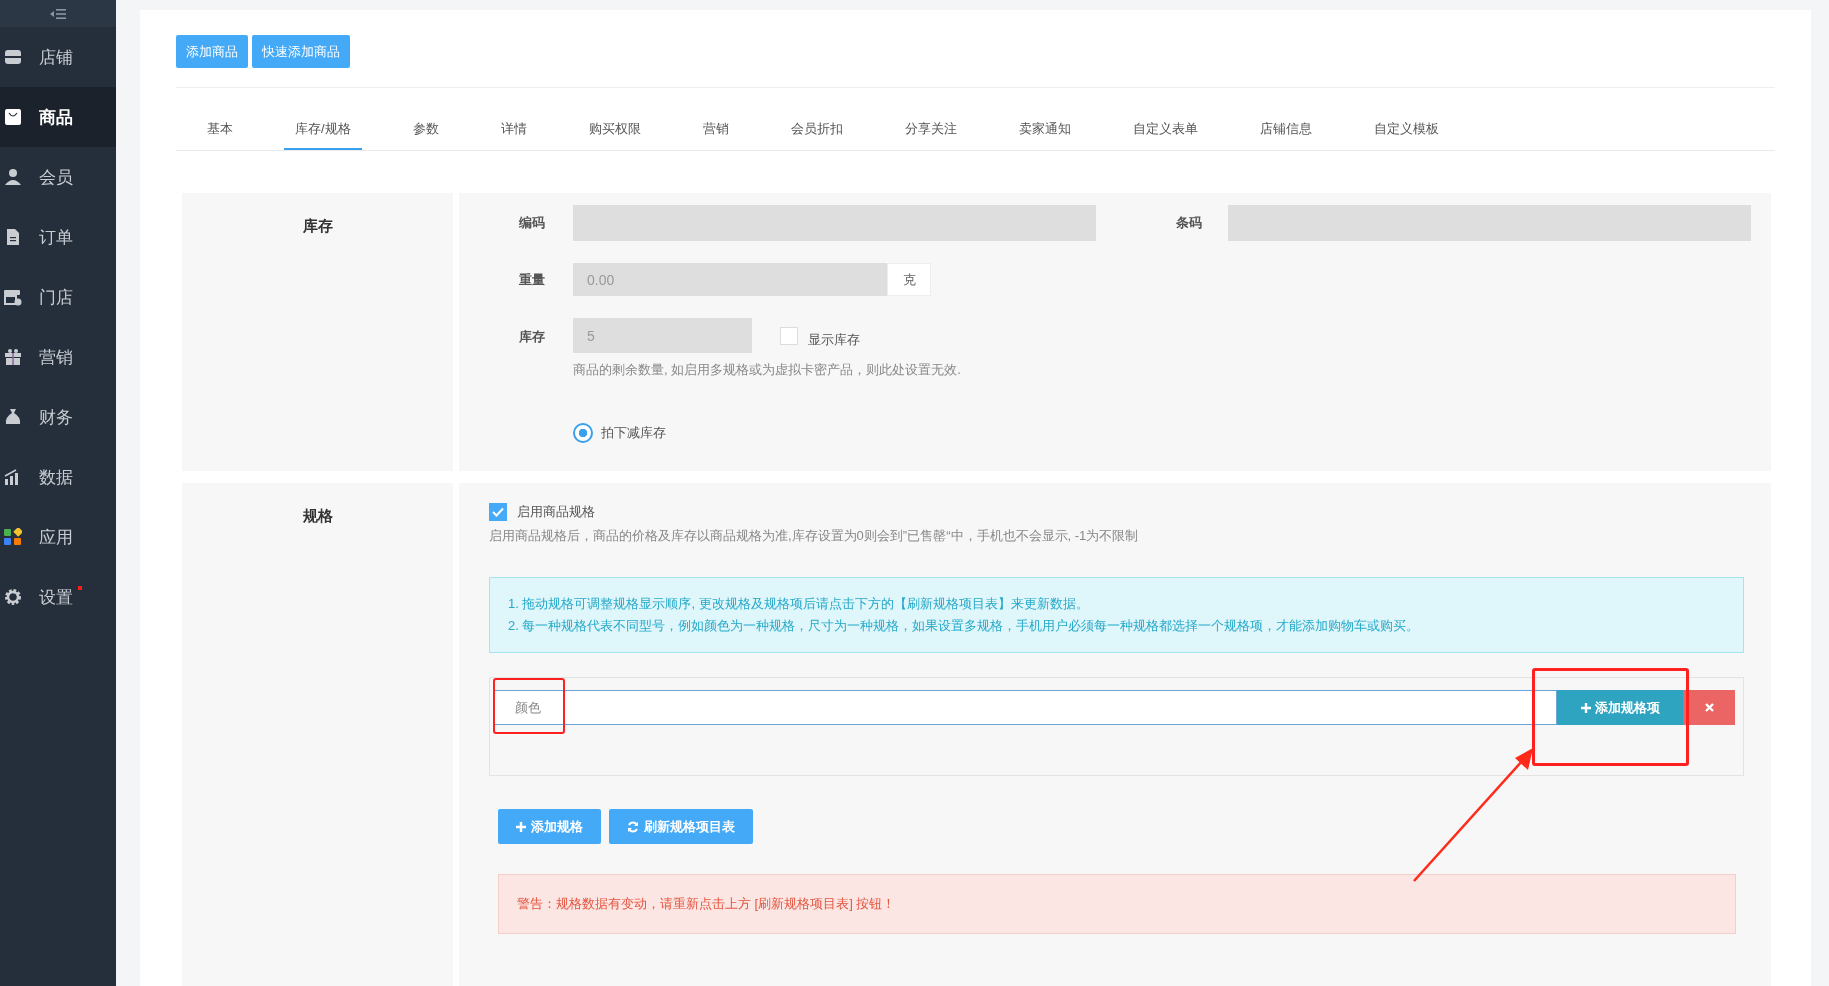 The width and height of the screenshot is (1829, 986). I want to click on tab: 分享关注, so click(930, 135).